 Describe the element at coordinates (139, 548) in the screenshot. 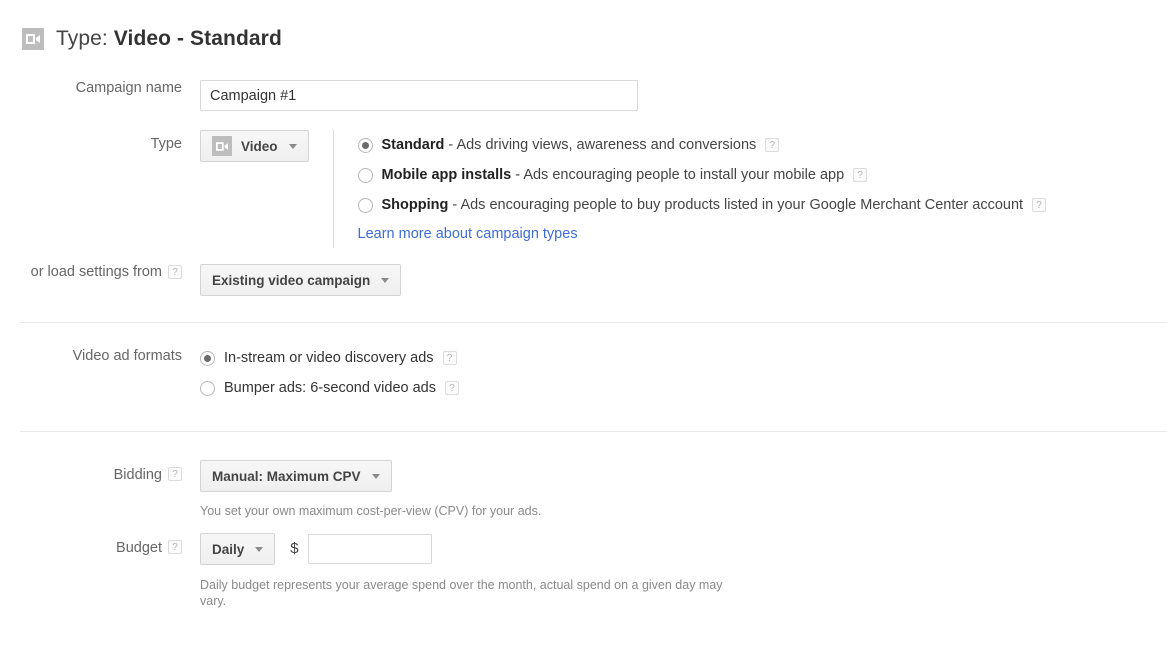

I see `budget-label: Budget` at that location.